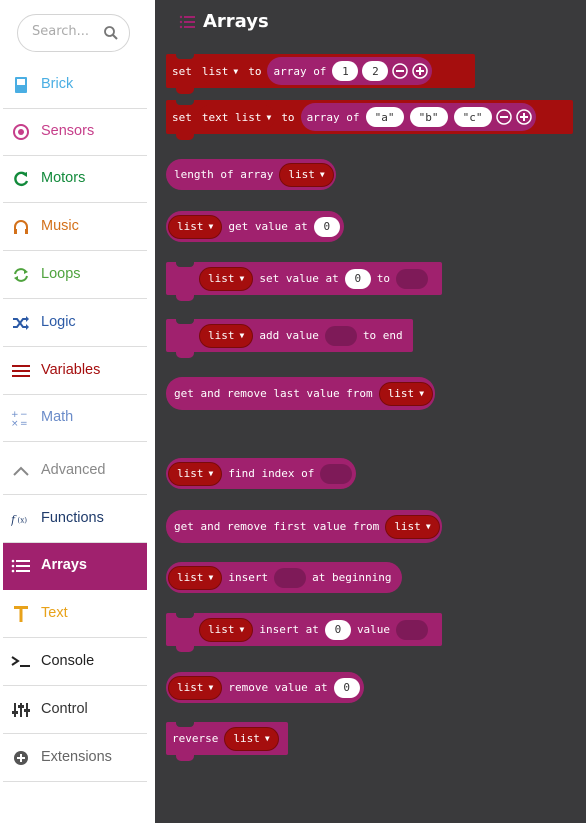  What do you see at coordinates (304, 281) in the screenshot?
I see `set-value-at-block: list ▼ set value at 0 to` at bounding box center [304, 281].